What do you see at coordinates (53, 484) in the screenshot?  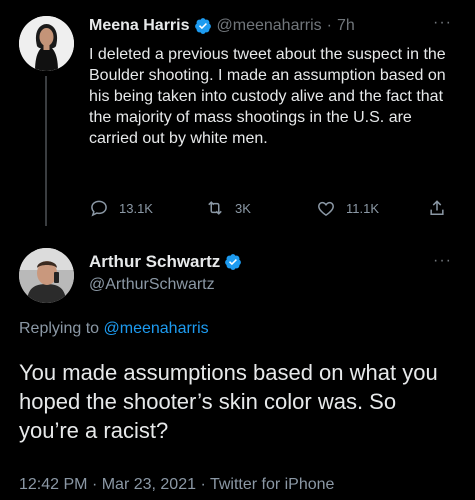 I see `tweet-time: 12:42 PM` at bounding box center [53, 484].